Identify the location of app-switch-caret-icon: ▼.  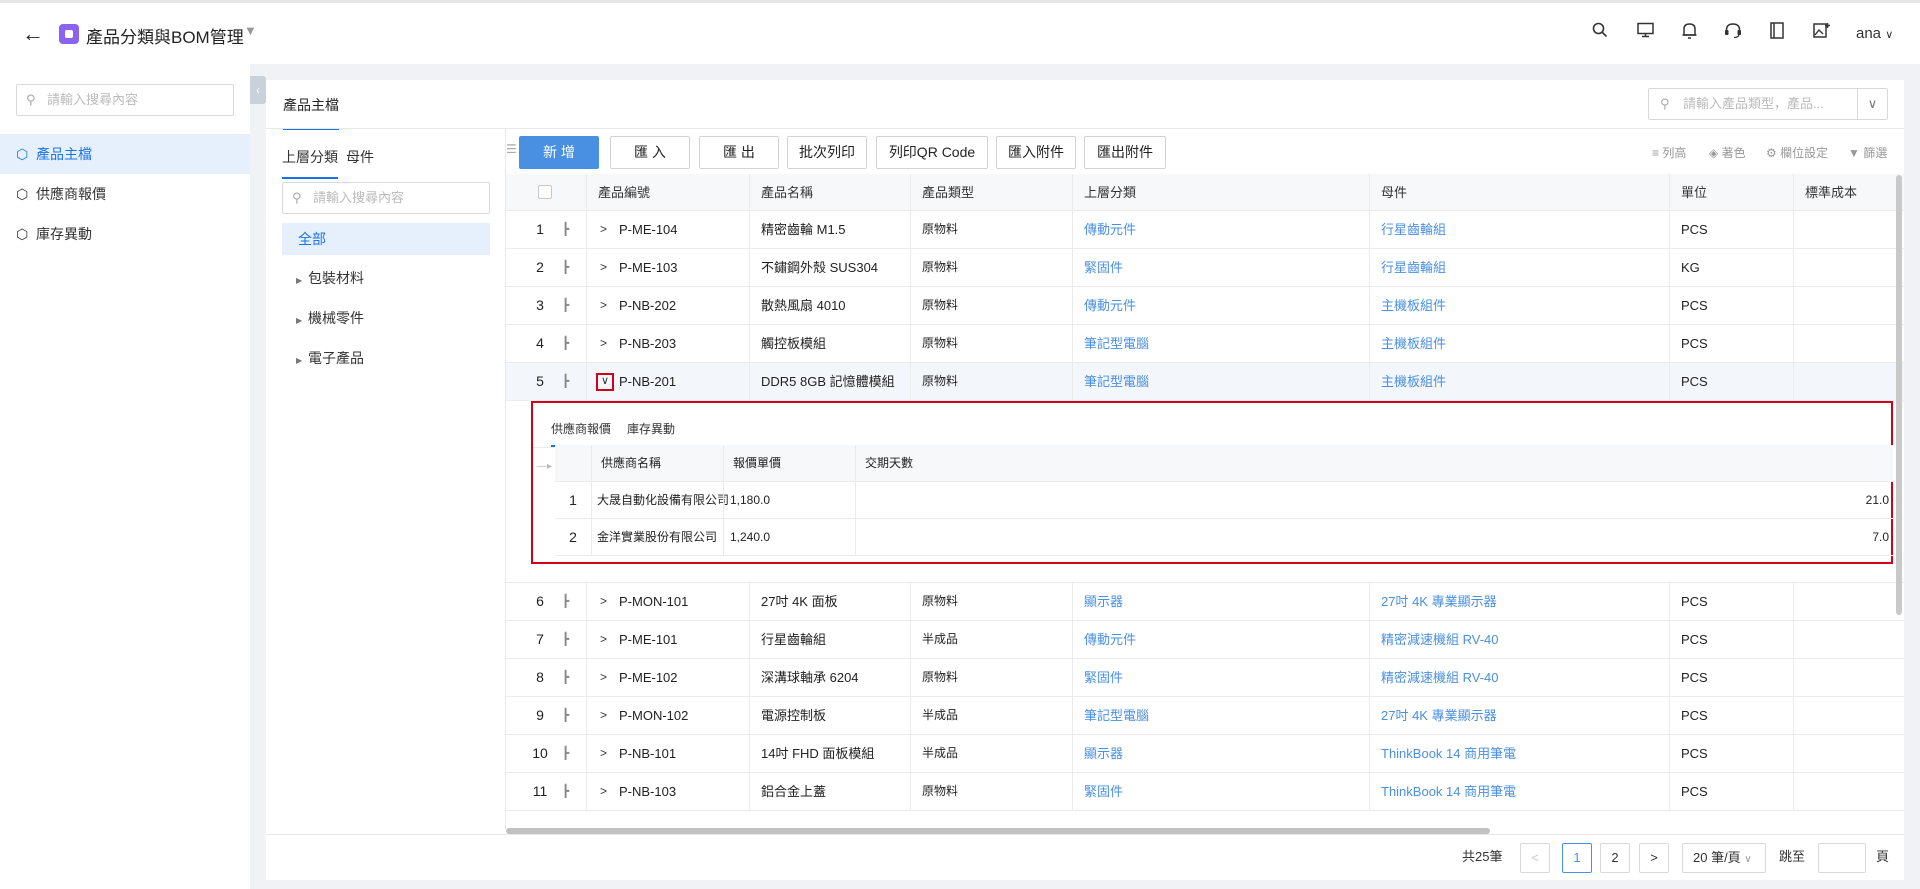
(250, 30).